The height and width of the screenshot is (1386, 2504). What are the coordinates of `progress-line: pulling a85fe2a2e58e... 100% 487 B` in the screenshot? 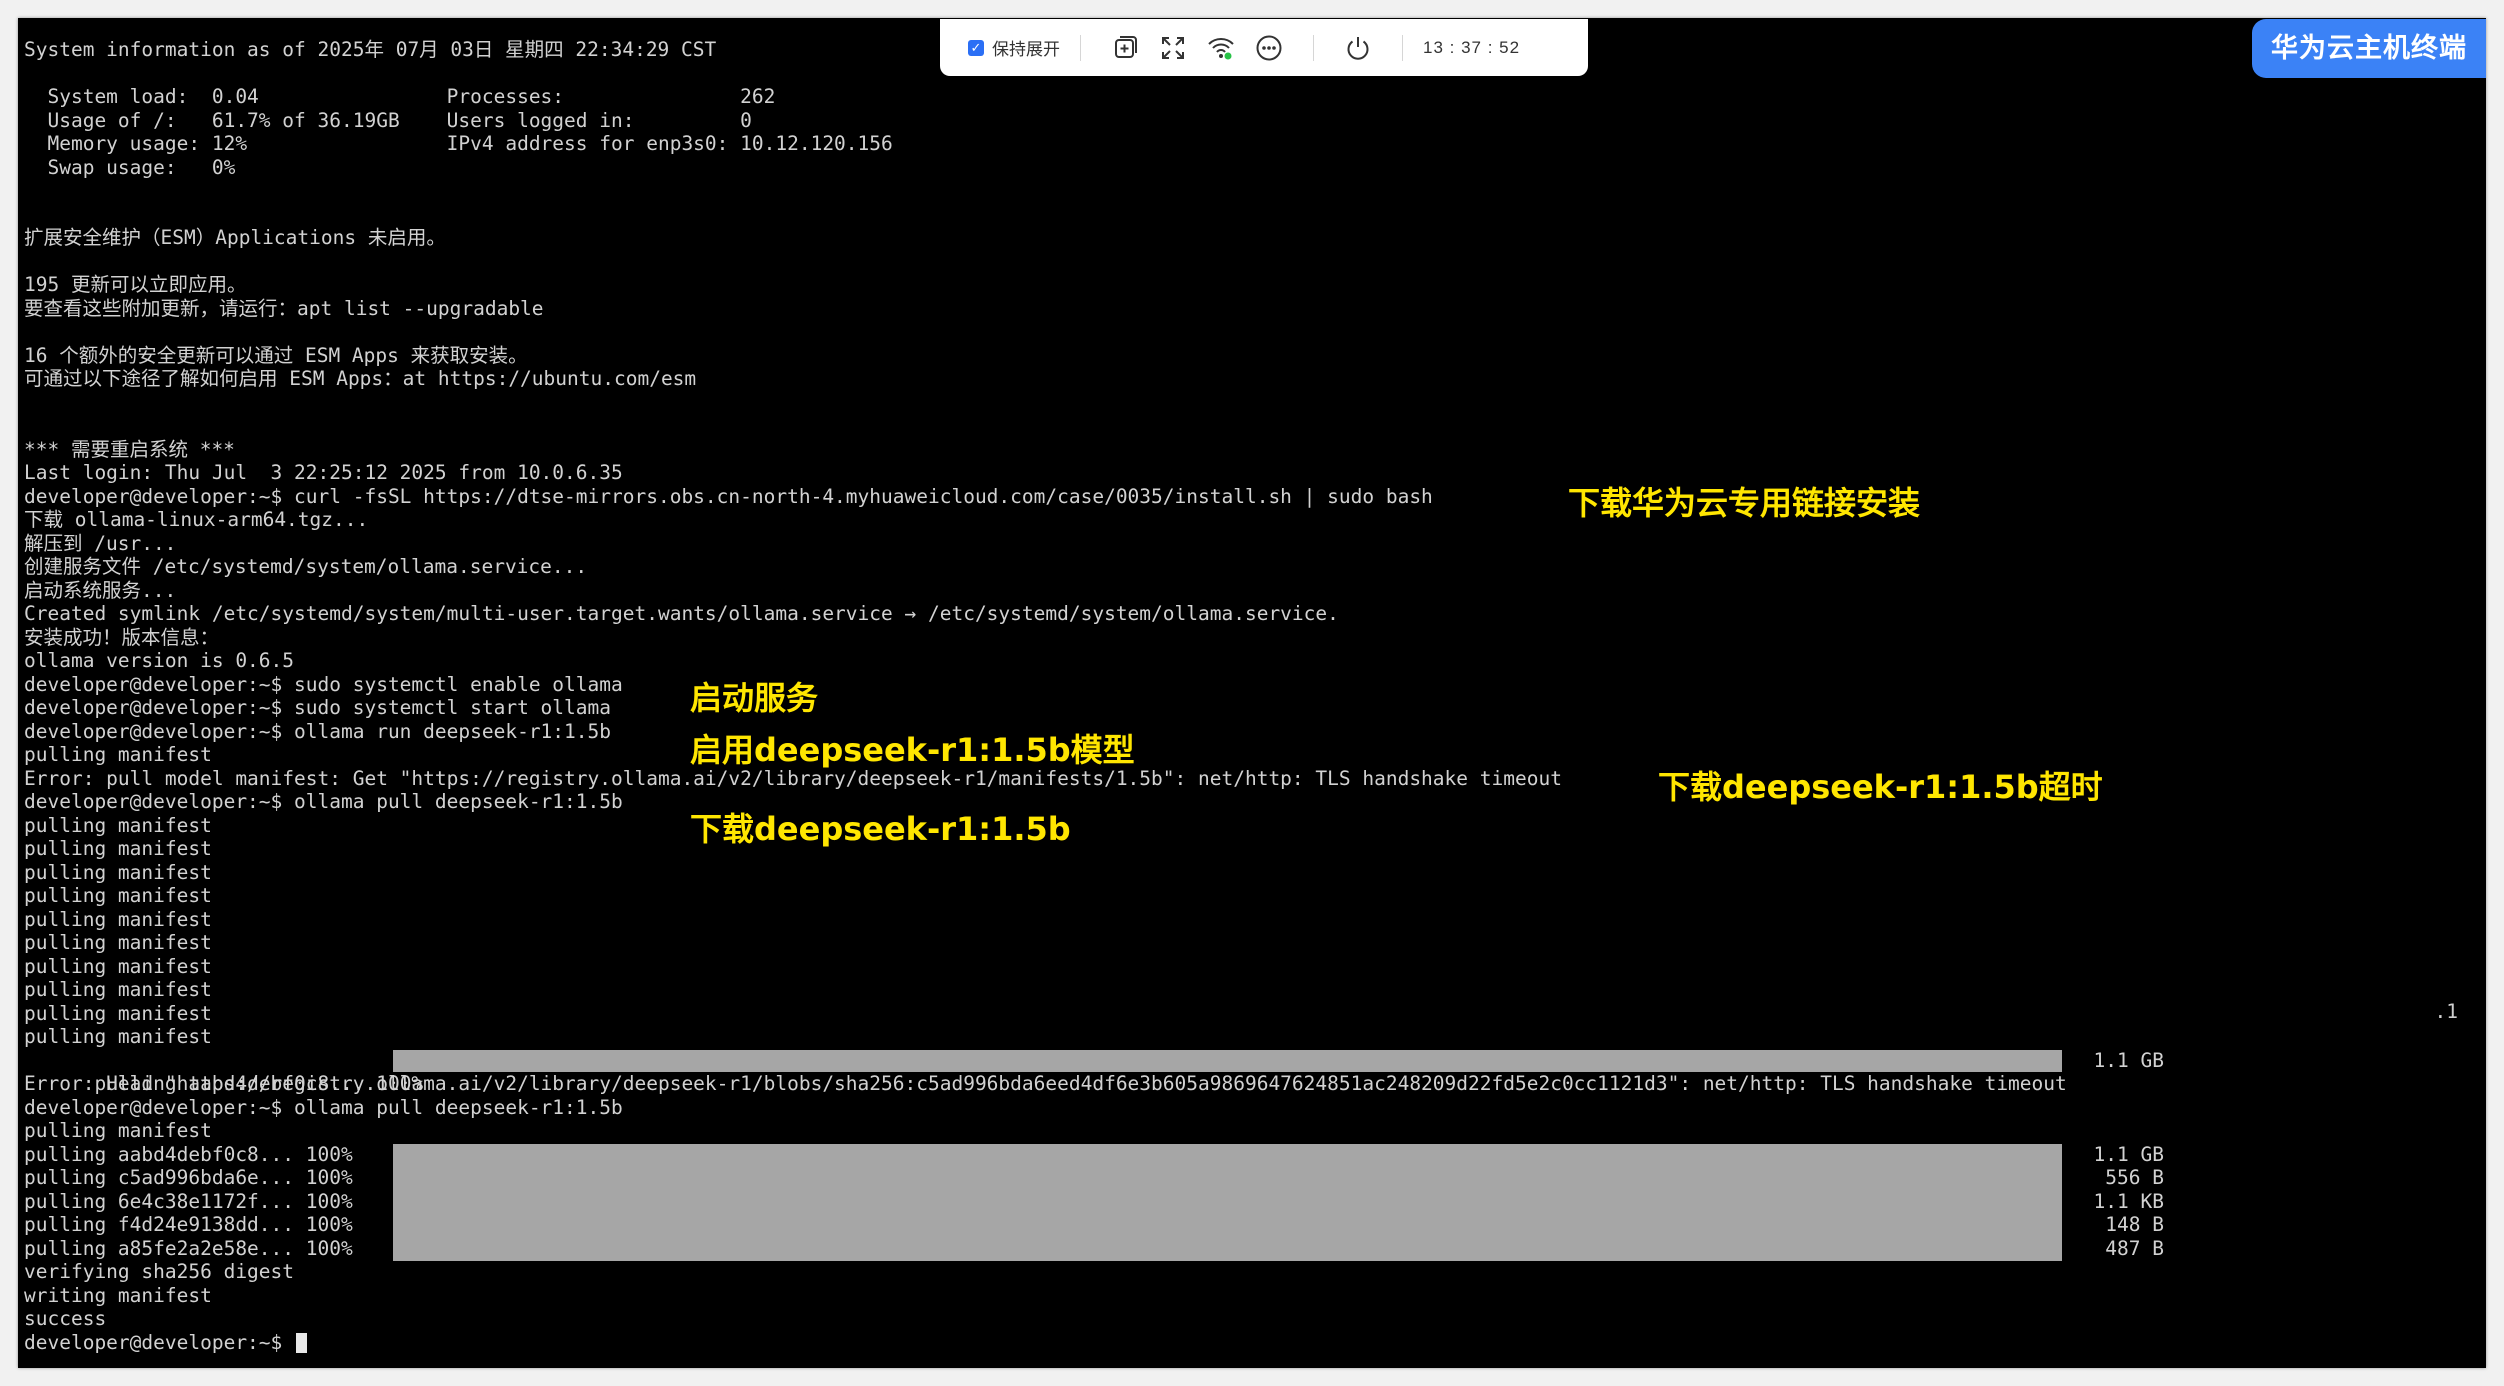 It's located at (1252, 1248).